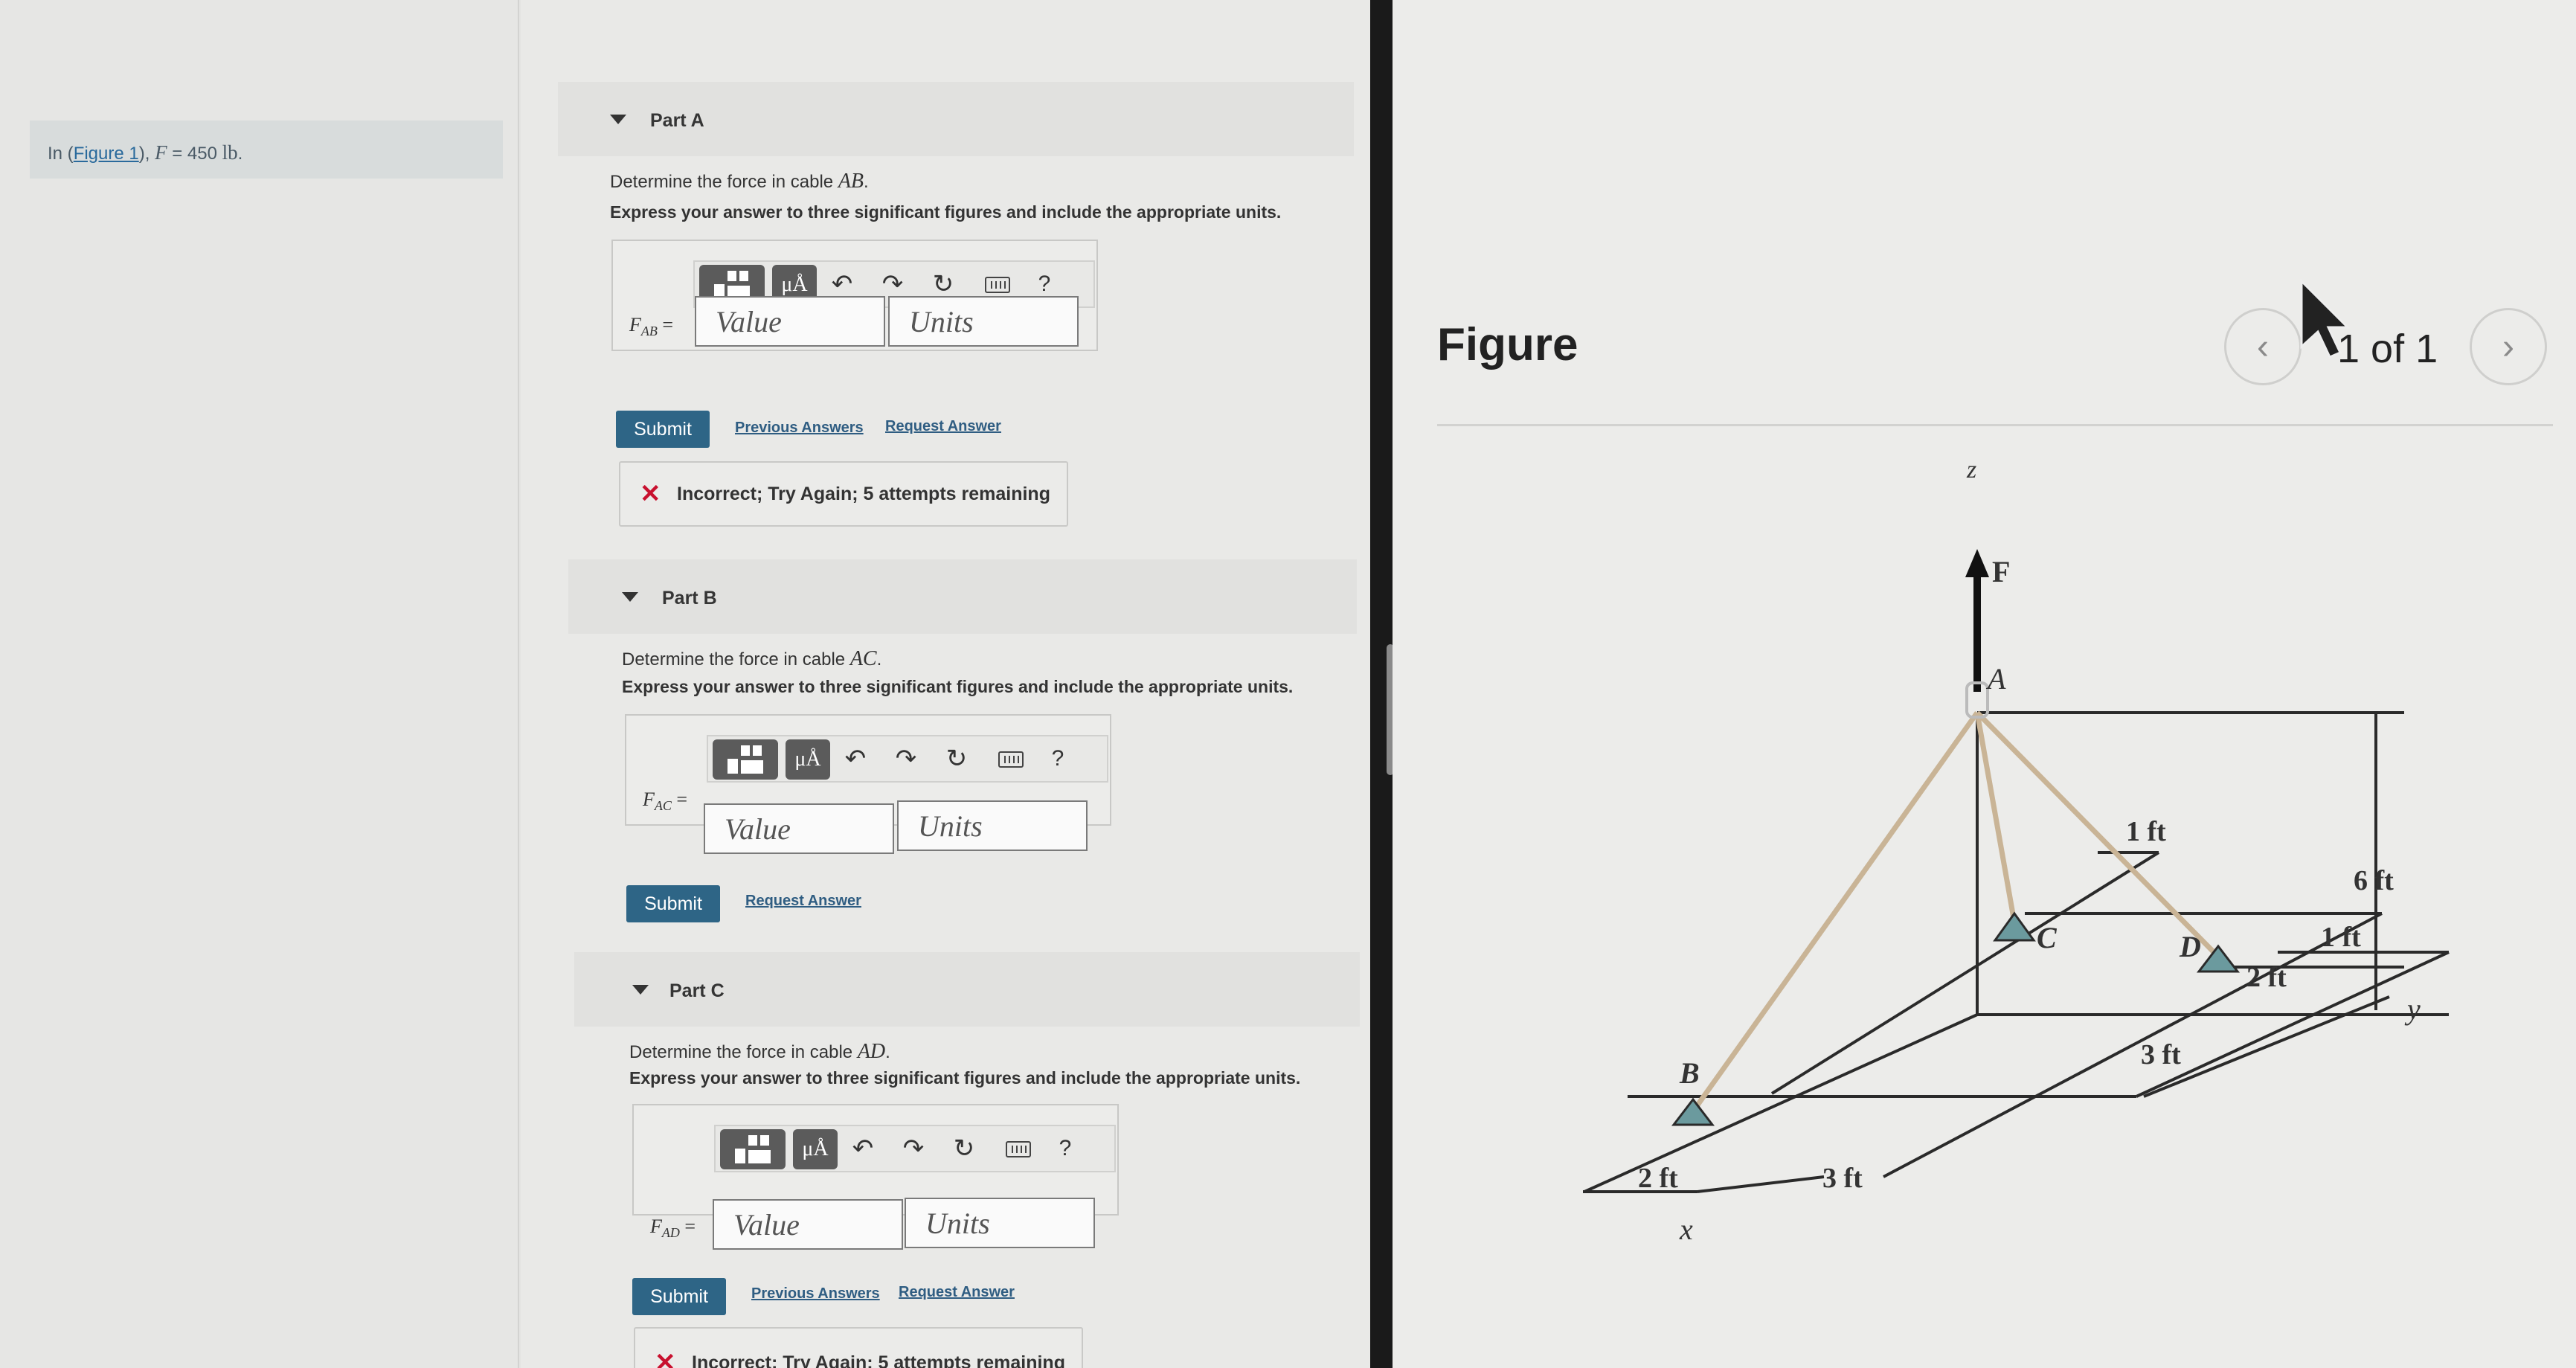 The width and height of the screenshot is (2576, 1368). What do you see at coordinates (790, 321) in the screenshot?
I see `part-a-value-input` at bounding box center [790, 321].